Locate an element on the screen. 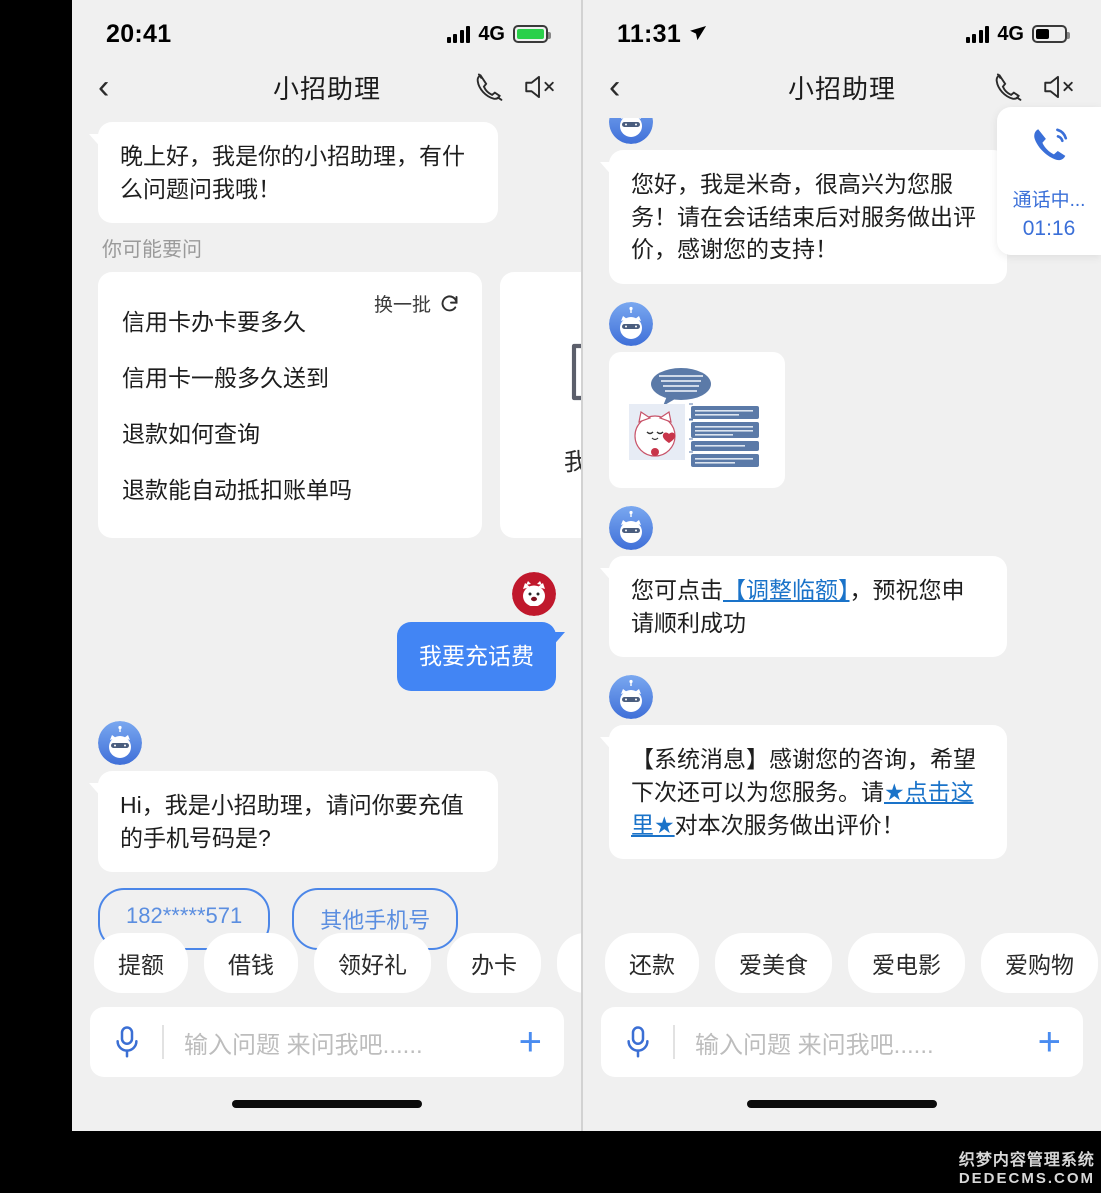 The image size is (1101, 1193). right-status-bar: 11:31 4G is located at coordinates (842, 28).